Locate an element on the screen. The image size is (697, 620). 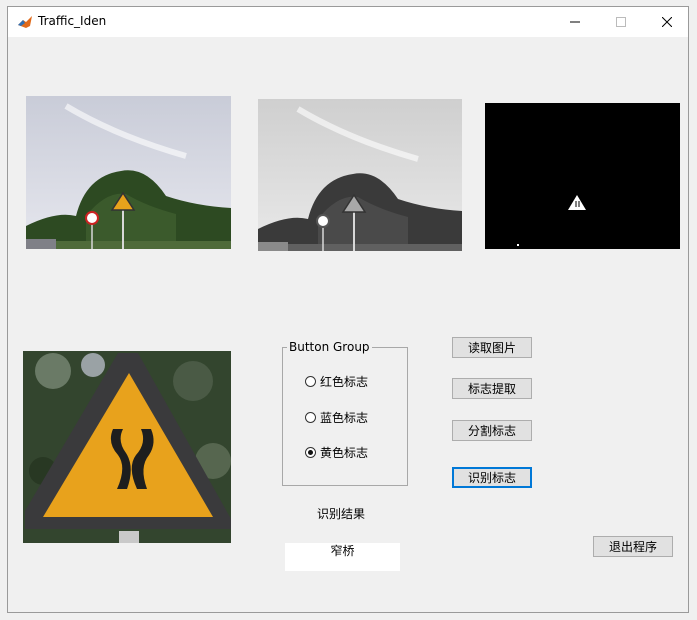
read-image-button: 读取图片 is located at coordinates (492, 347).